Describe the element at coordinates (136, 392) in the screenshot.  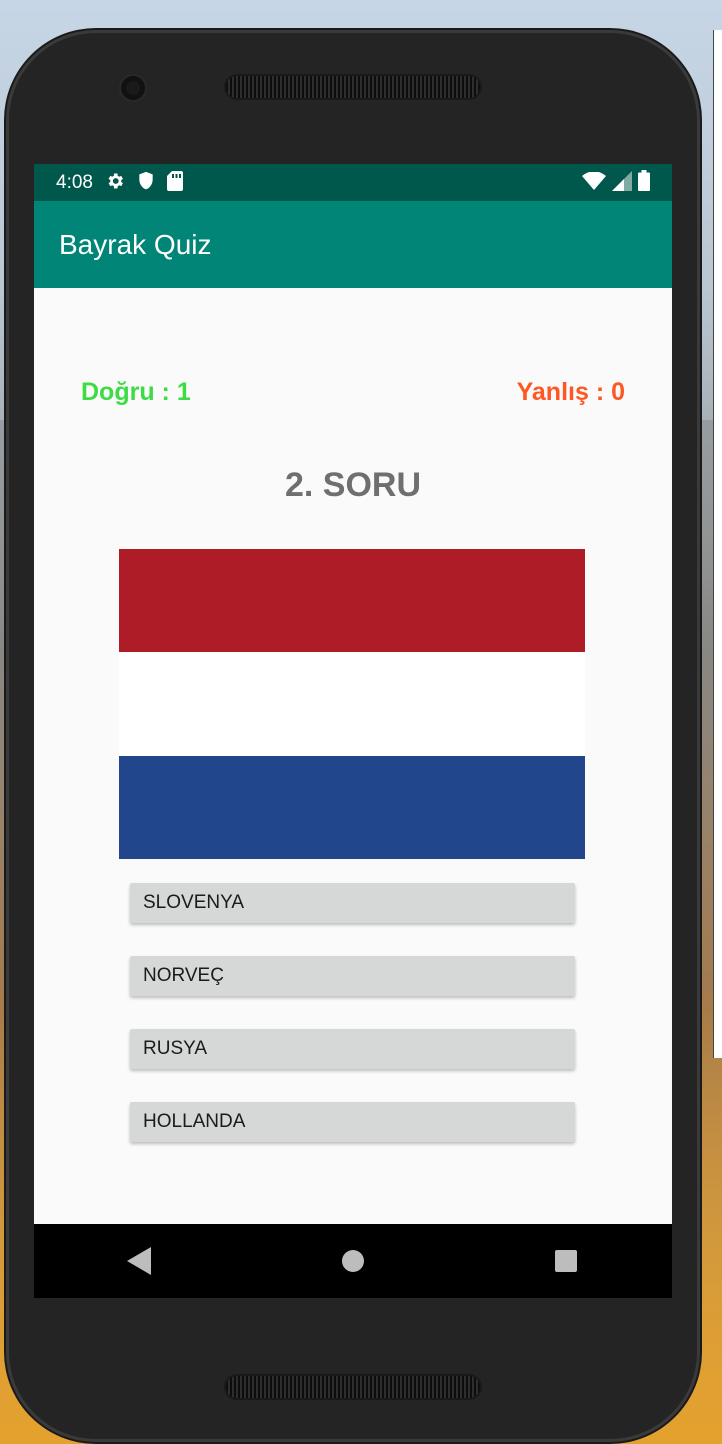
I see `correct-count: Doğru : 1` at that location.